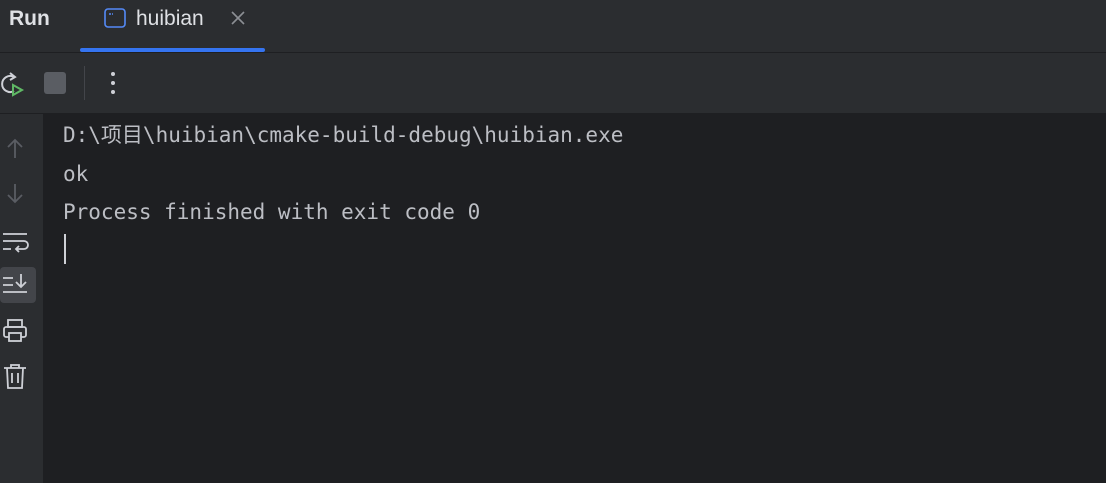  What do you see at coordinates (29, 18) in the screenshot?
I see `tool-window-title: Run` at bounding box center [29, 18].